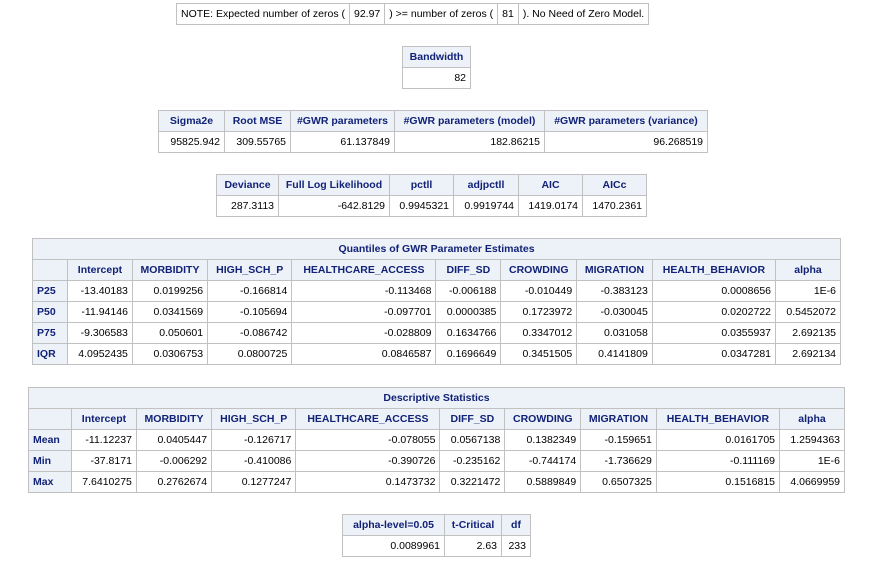 The image size is (877, 564). I want to click on fit-value: 61.137849, so click(342, 142).